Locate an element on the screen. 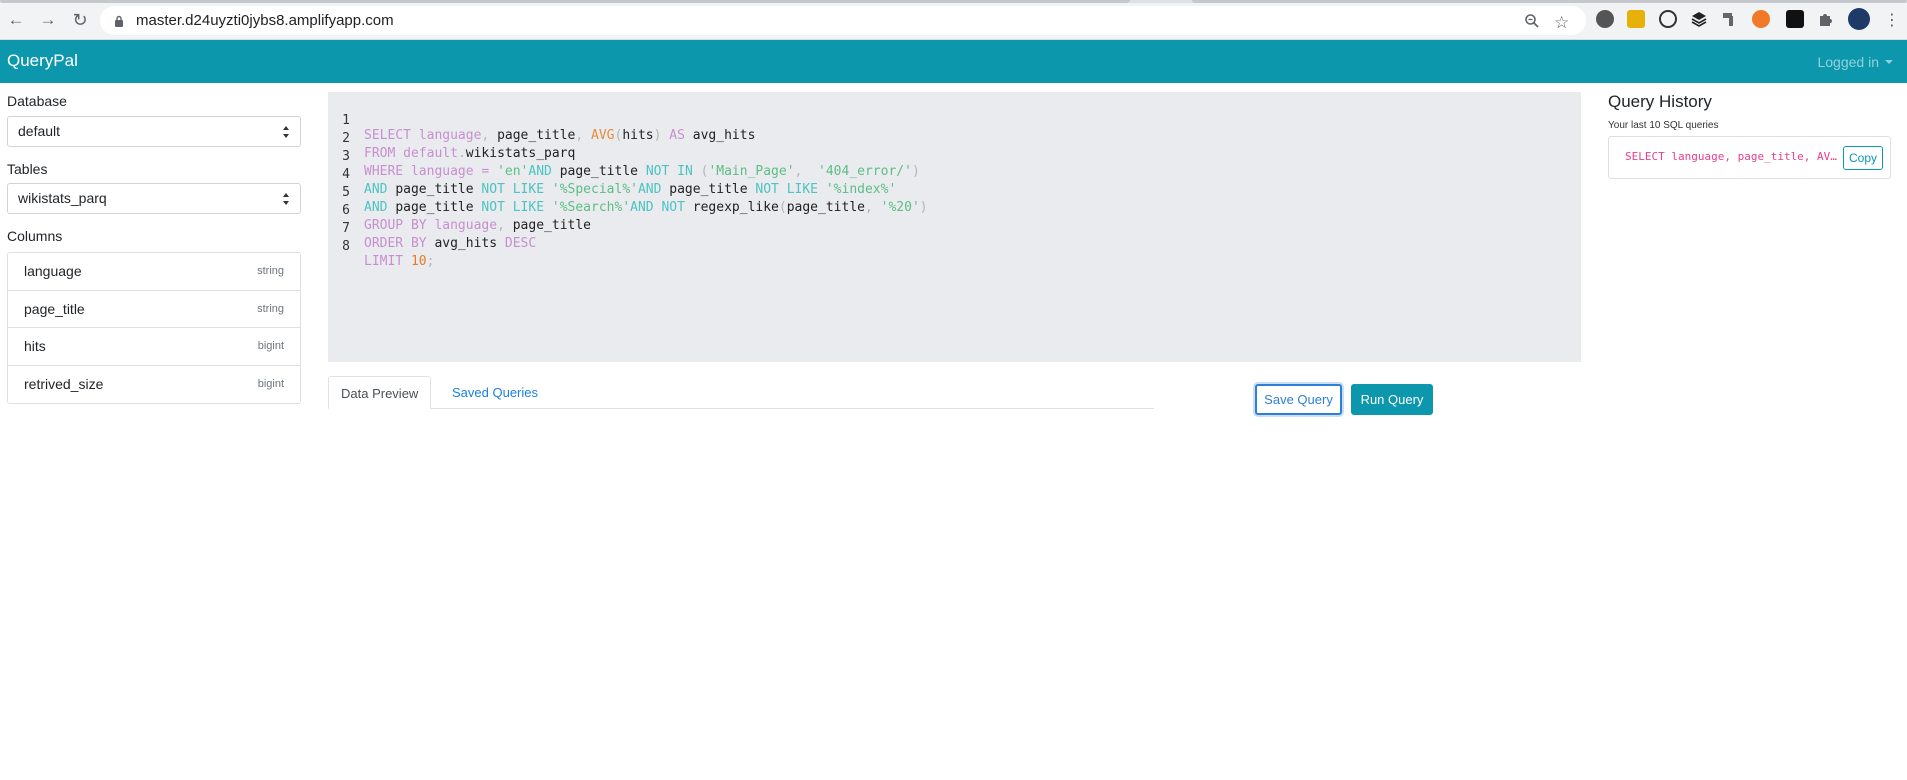 The height and width of the screenshot is (780, 1907). columns-label: Columns is located at coordinates (35, 236).